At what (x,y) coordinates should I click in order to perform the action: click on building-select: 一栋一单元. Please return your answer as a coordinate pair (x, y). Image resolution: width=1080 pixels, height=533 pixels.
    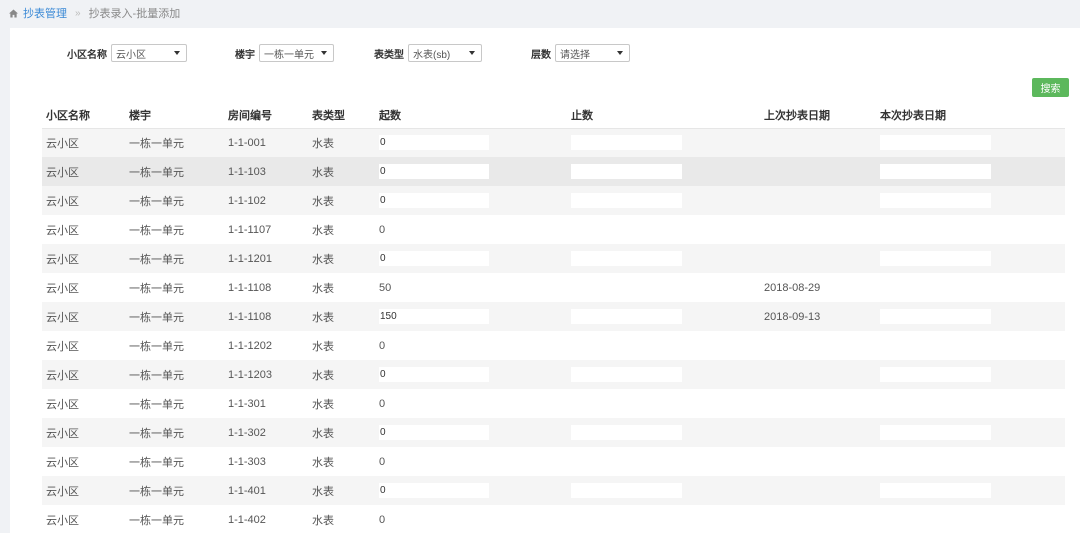
    Looking at the image, I should click on (296, 53).